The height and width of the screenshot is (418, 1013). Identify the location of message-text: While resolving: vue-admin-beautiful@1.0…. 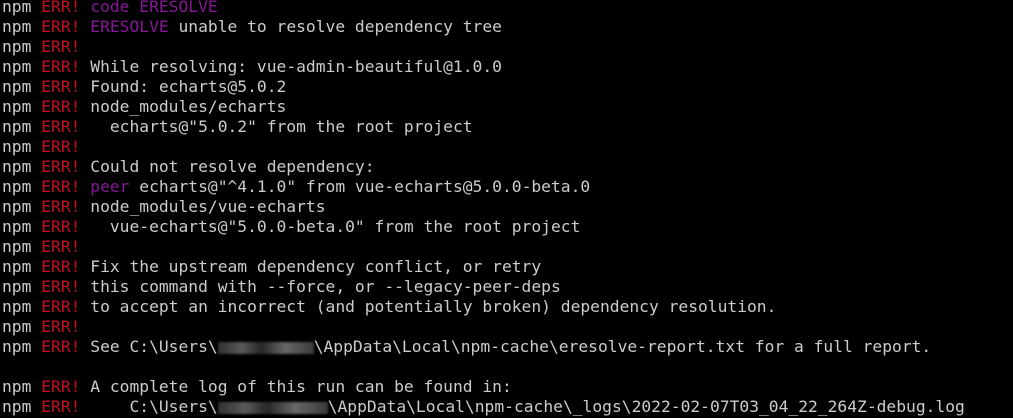
(296, 66).